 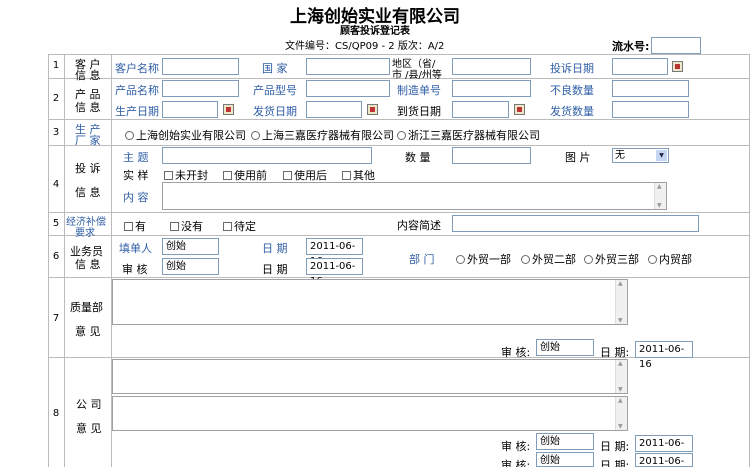 What do you see at coordinates (640, 155) in the screenshot?
I see `picture-select: 无 ▼` at bounding box center [640, 155].